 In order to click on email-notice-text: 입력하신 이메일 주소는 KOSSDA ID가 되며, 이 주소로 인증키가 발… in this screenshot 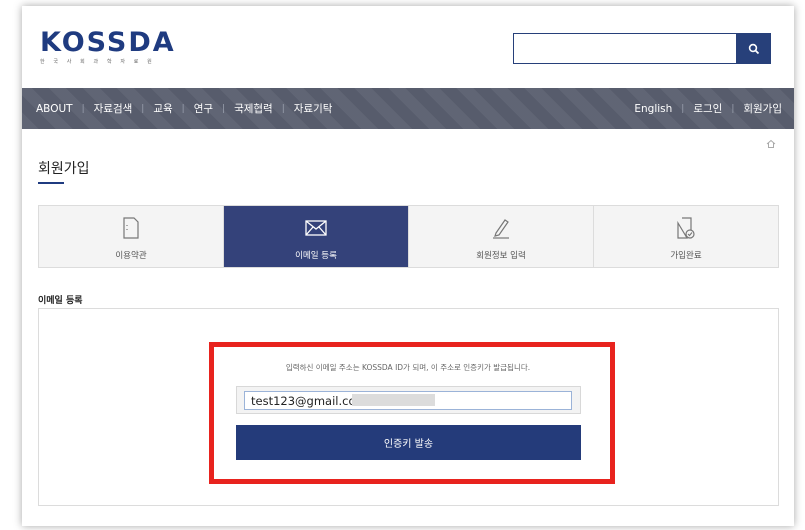, I will do `click(408, 367)`.